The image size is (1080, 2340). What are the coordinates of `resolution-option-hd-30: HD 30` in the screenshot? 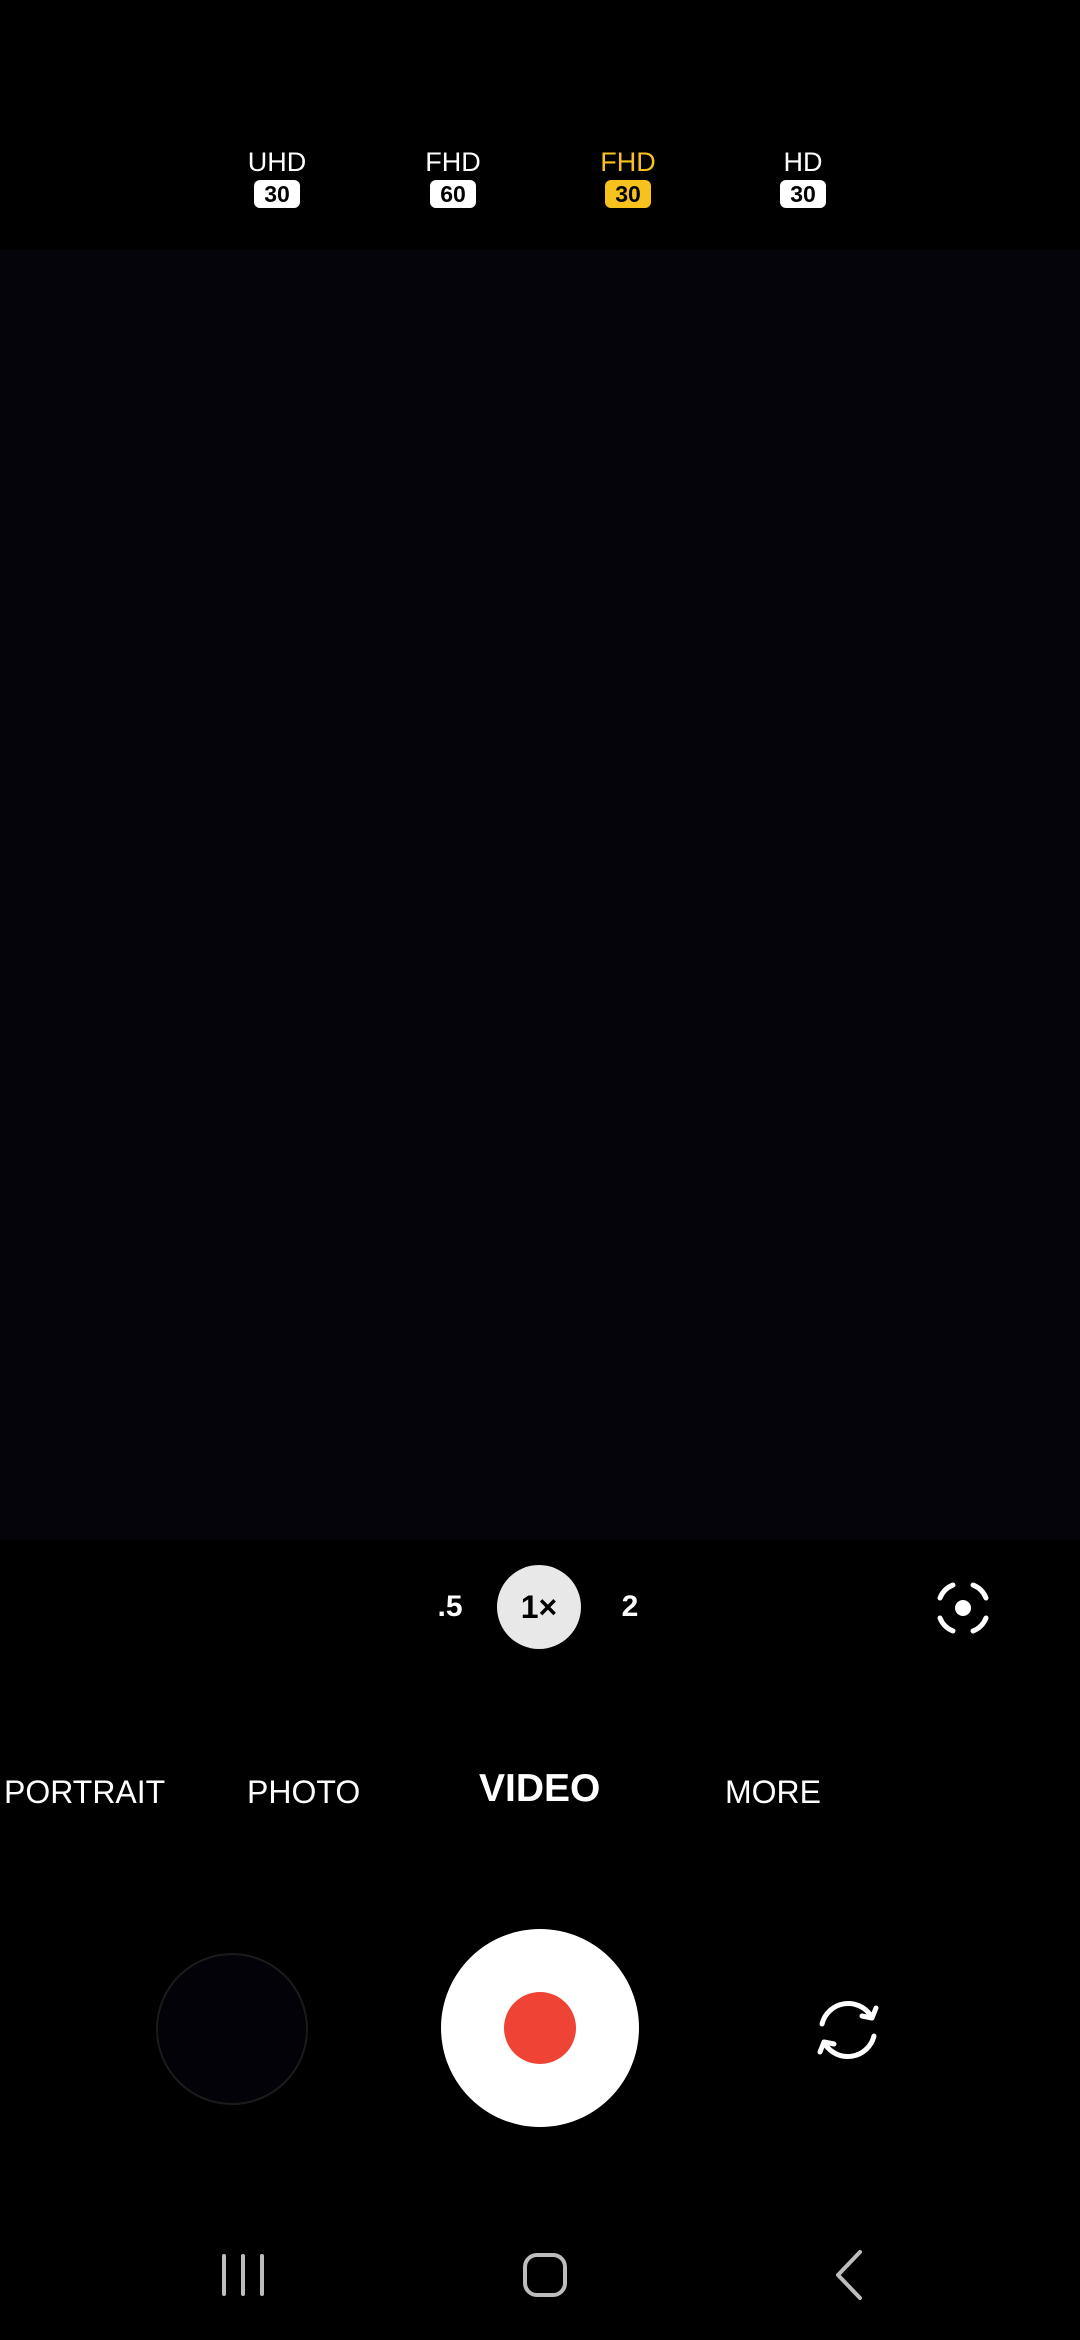 It's located at (803, 177).